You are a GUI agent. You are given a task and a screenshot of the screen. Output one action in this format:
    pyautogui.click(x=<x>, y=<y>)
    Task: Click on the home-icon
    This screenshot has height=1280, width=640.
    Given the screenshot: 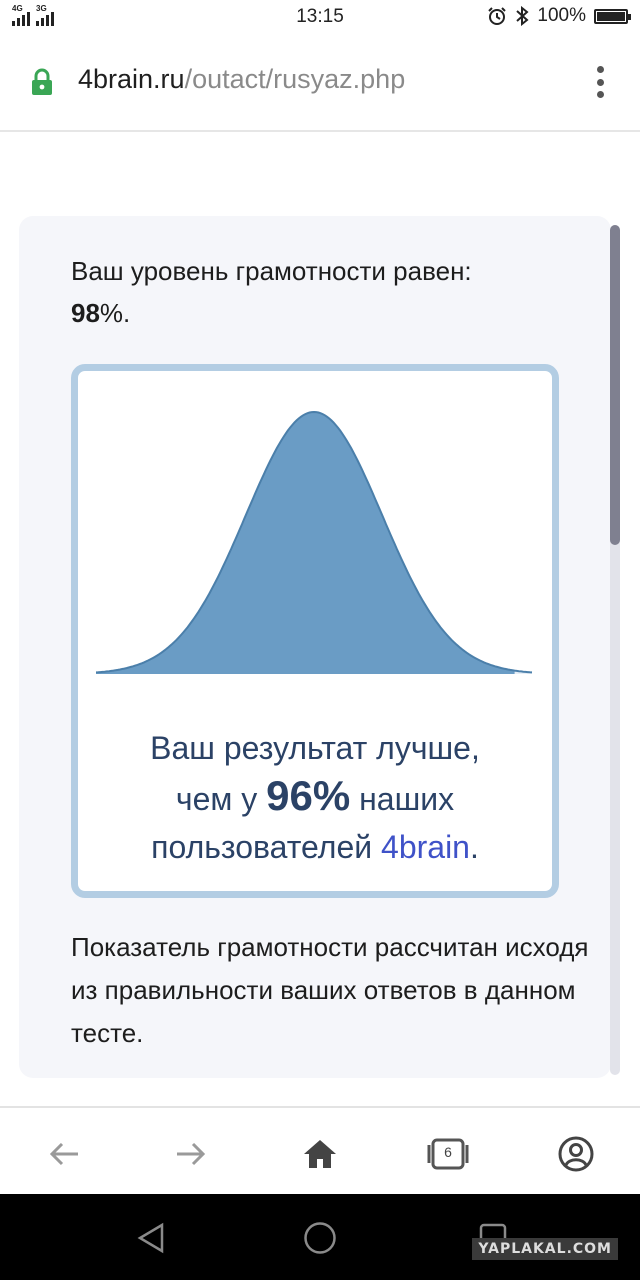 What is the action you would take?
    pyautogui.click(x=320, y=1154)
    